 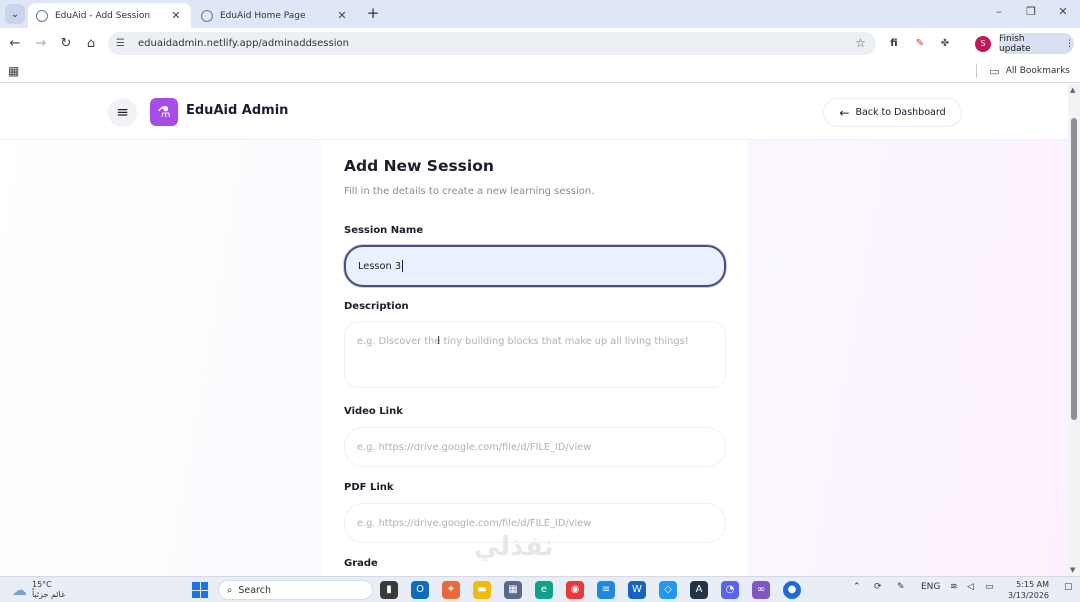 What do you see at coordinates (637, 590) in the screenshot?
I see `word-icon: W` at bounding box center [637, 590].